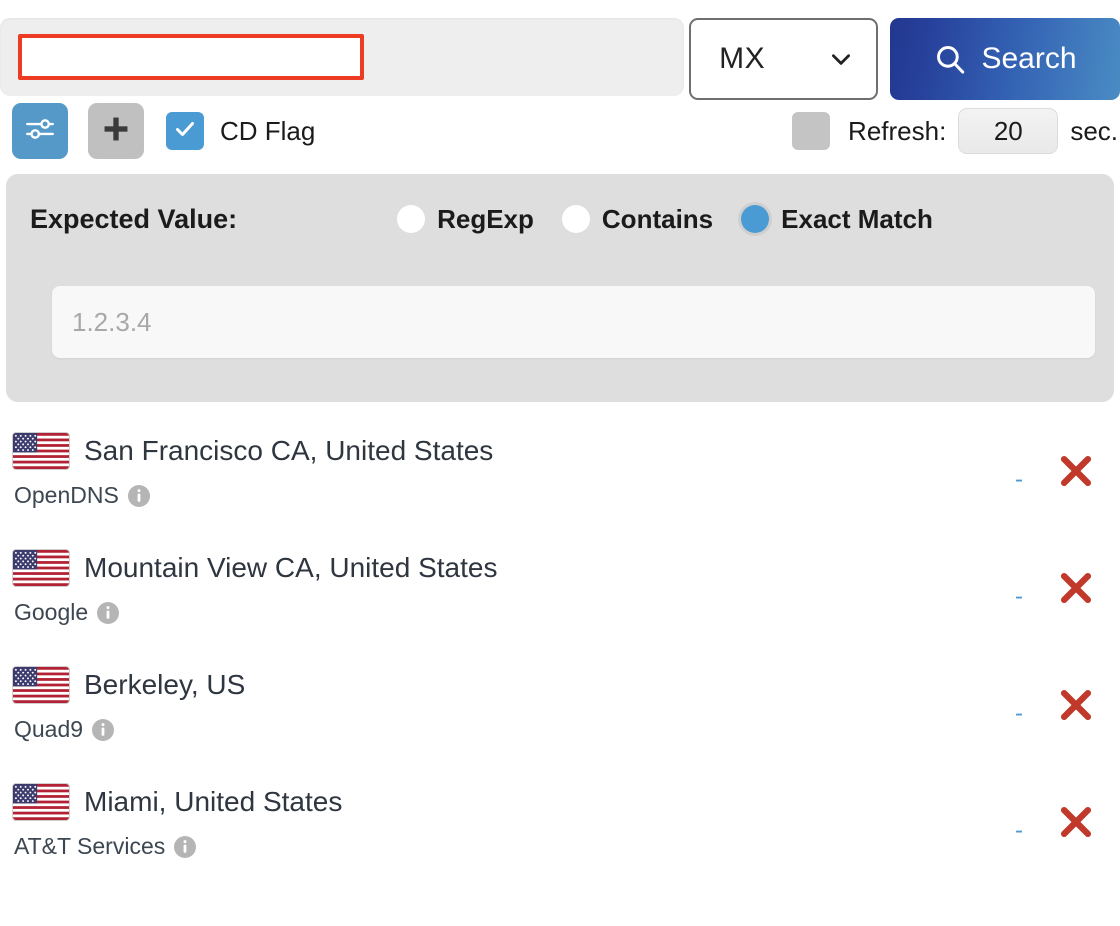  Describe the element at coordinates (566, 612) in the screenshot. I see `result-provider-row: Google` at that location.